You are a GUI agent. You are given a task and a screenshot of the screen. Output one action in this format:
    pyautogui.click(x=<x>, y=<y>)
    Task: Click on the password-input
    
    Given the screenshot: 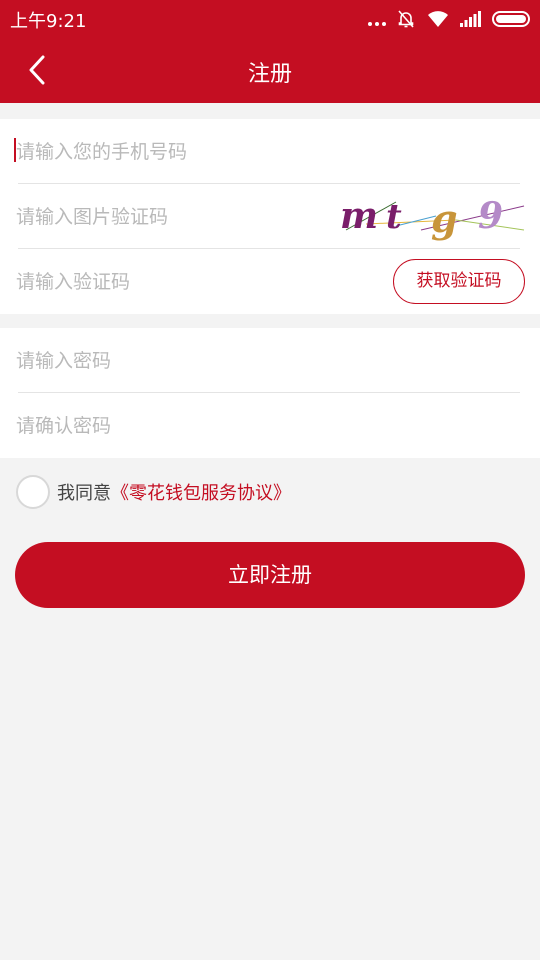 What is the action you would take?
    pyautogui.click(x=166, y=360)
    